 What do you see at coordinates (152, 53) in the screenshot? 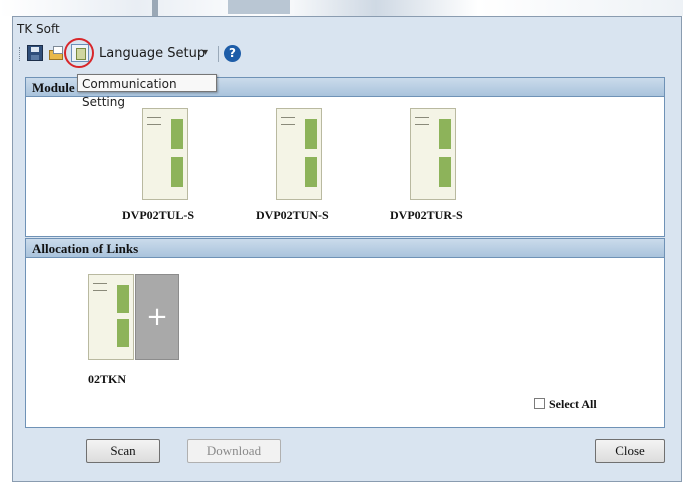
I see `language-setup-menu: Language Setup` at bounding box center [152, 53].